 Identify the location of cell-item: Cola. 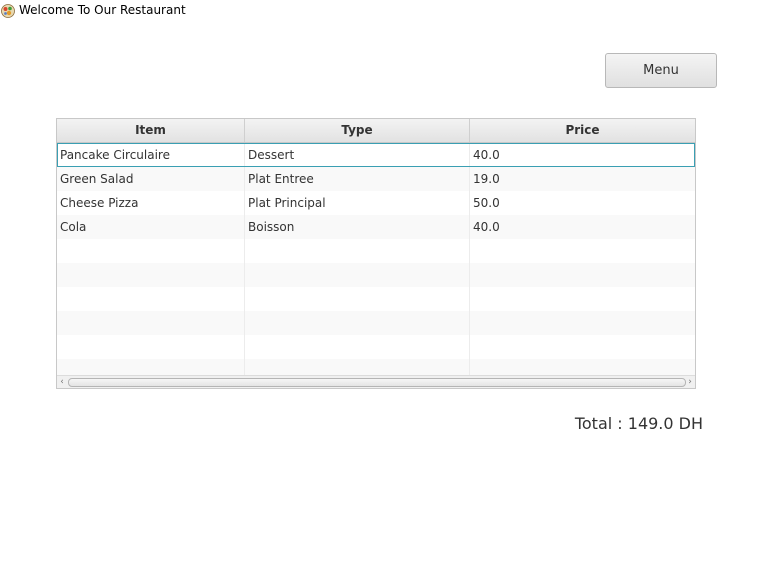
(151, 227).